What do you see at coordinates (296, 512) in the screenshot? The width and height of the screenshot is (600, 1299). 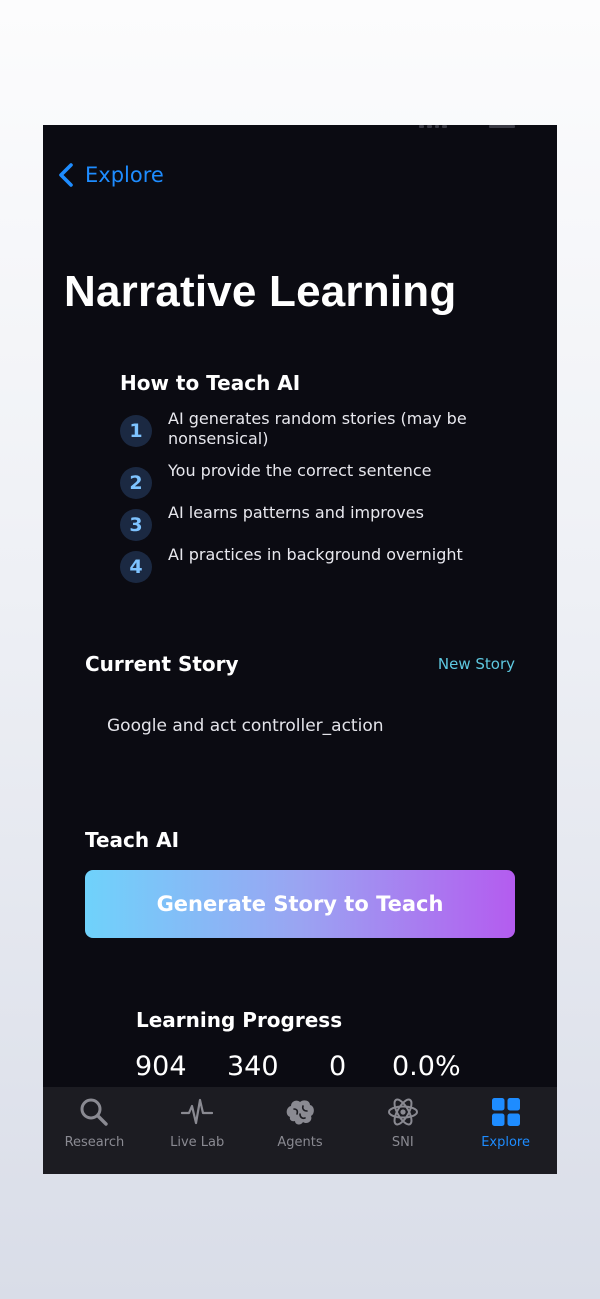 I see `step-text: AI learns patterns and improves` at bounding box center [296, 512].